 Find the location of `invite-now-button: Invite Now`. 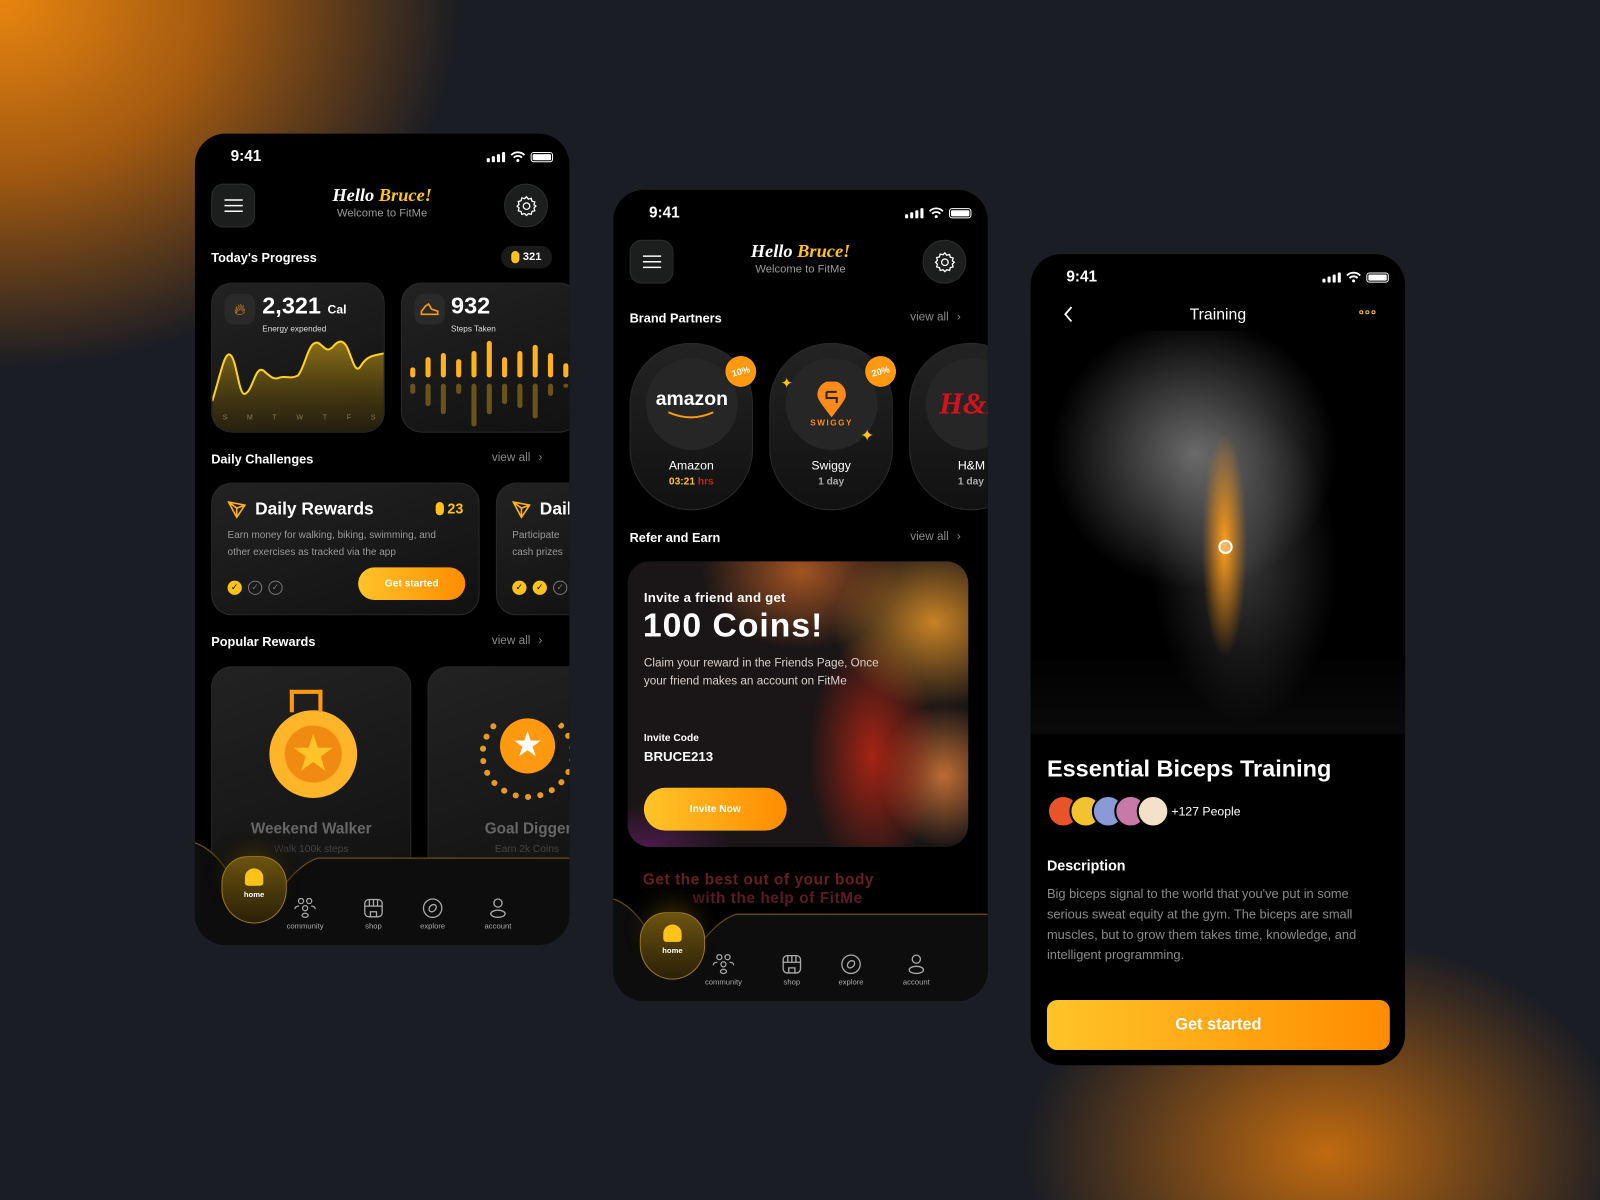

invite-now-button: Invite Now is located at coordinates (715, 809).